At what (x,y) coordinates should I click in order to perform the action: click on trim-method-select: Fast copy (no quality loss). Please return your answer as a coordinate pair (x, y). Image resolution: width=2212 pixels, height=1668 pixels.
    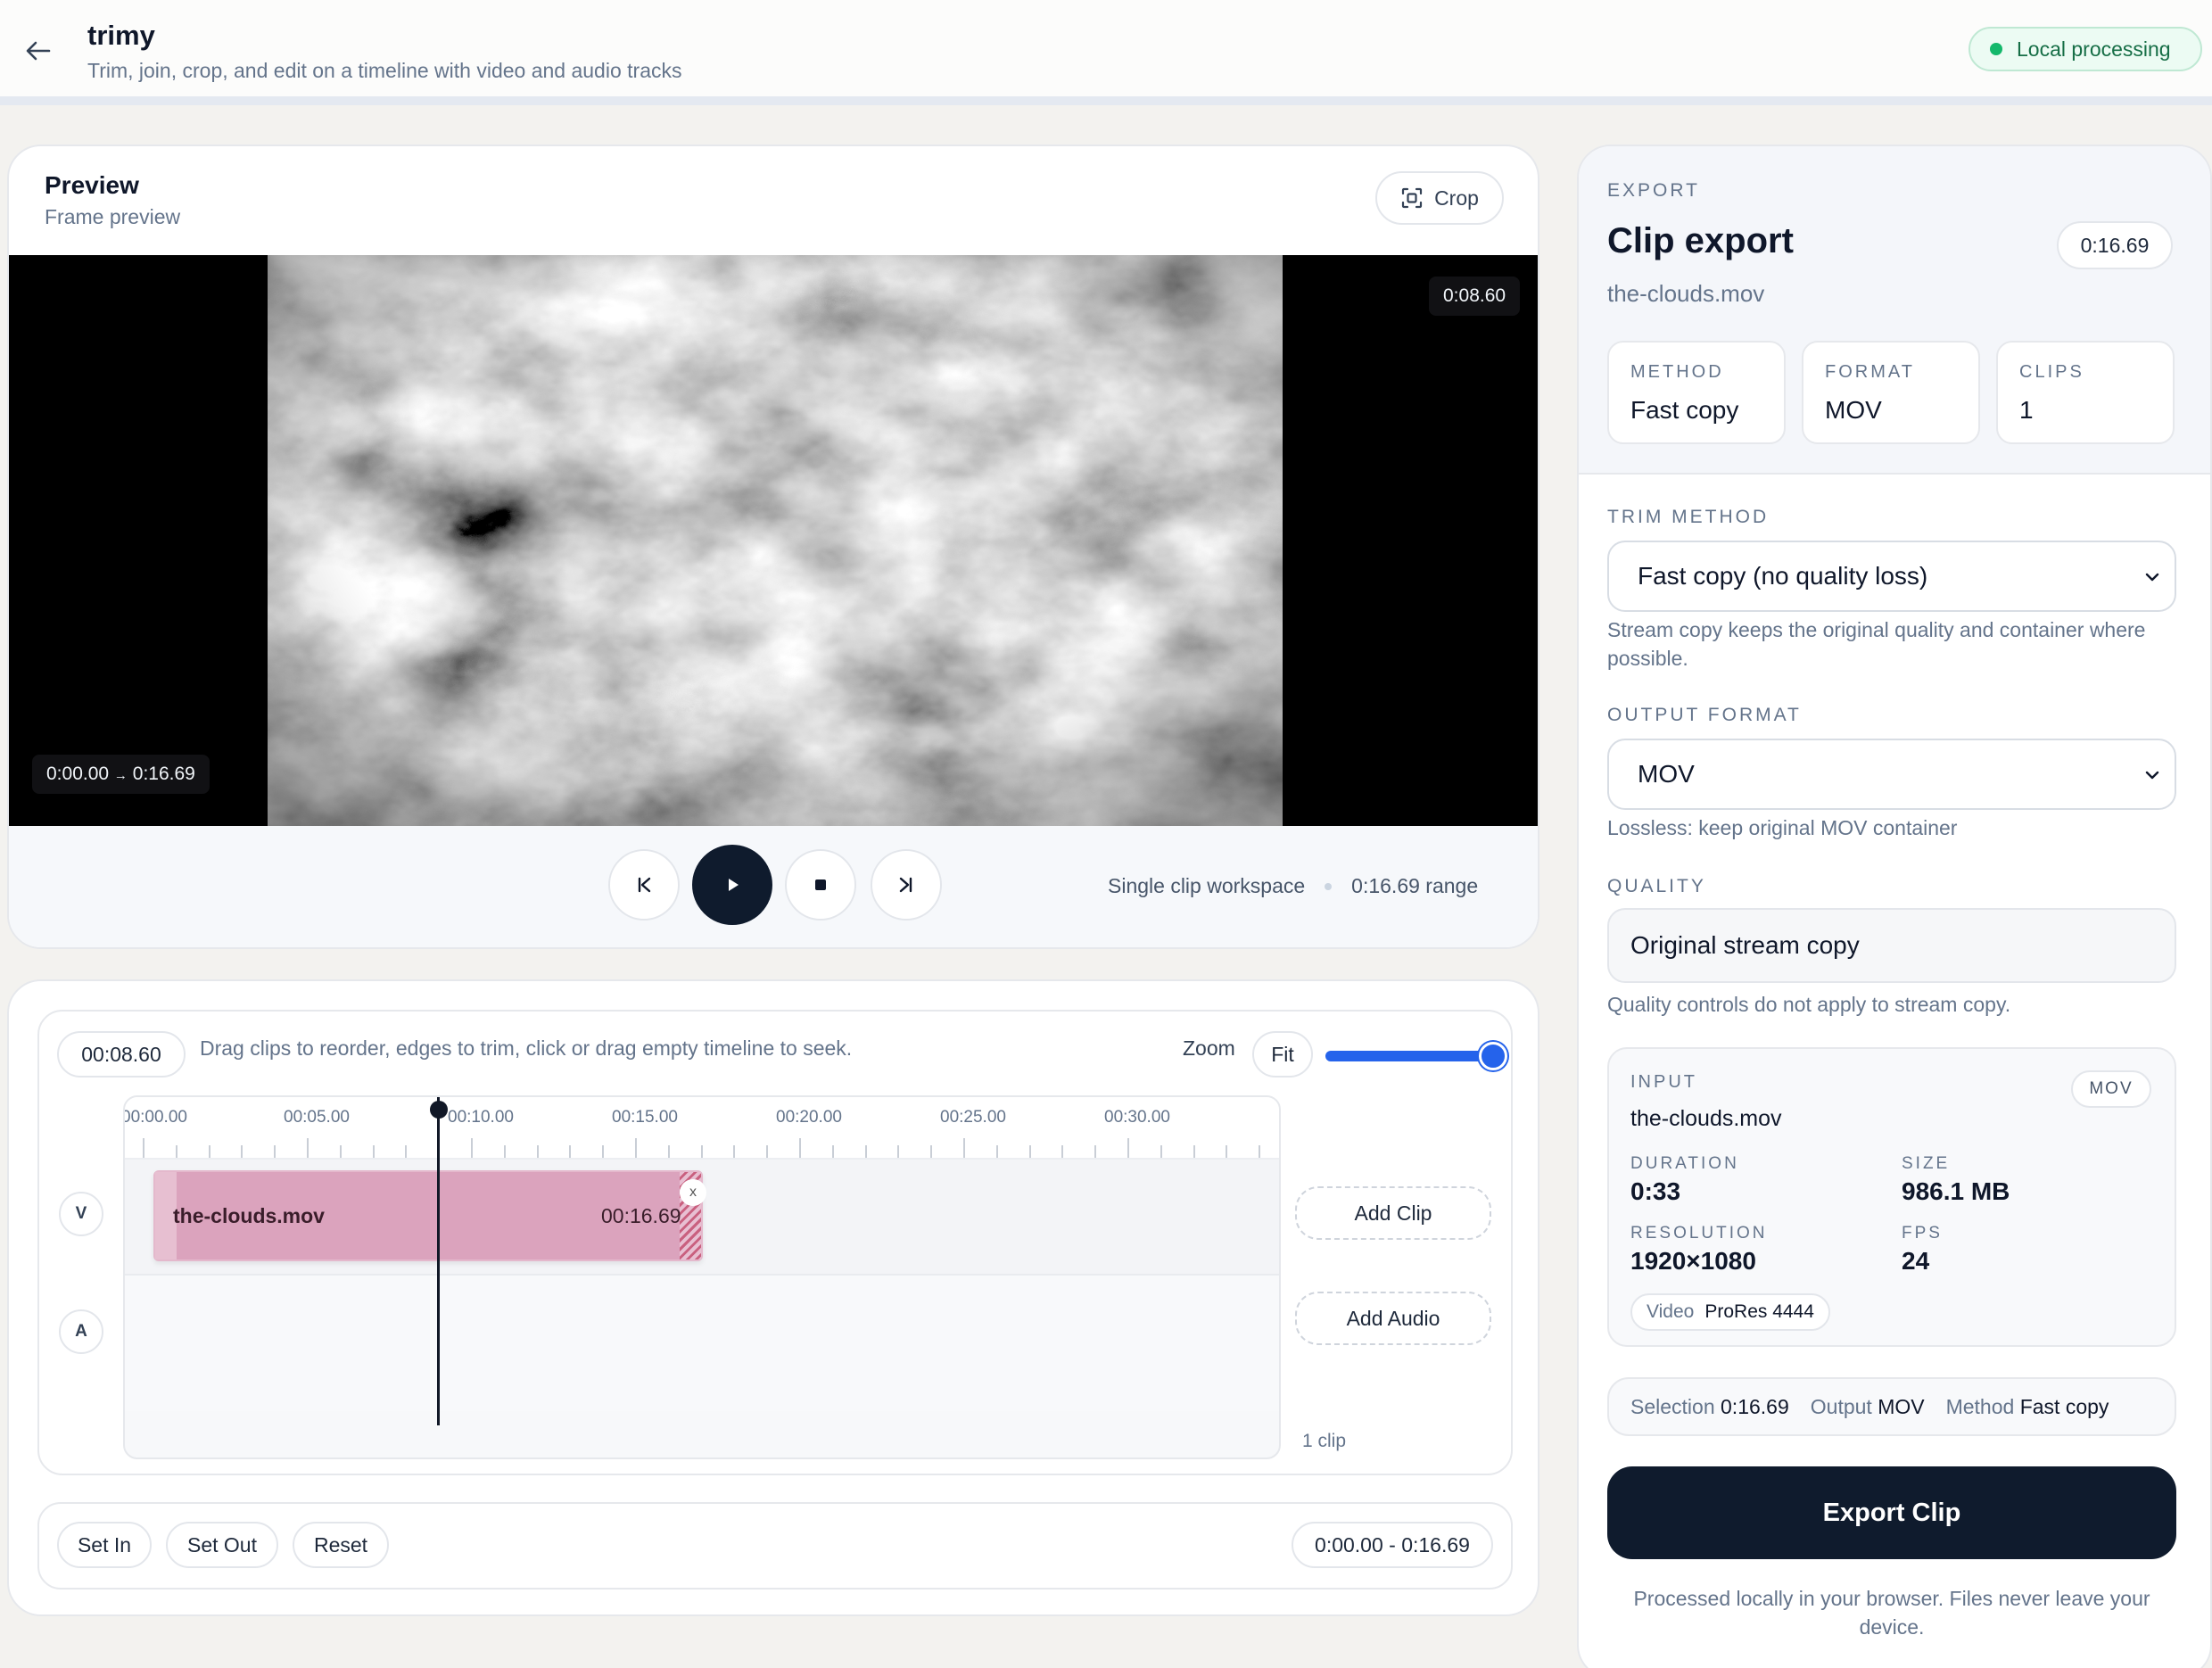
    Looking at the image, I should click on (1892, 576).